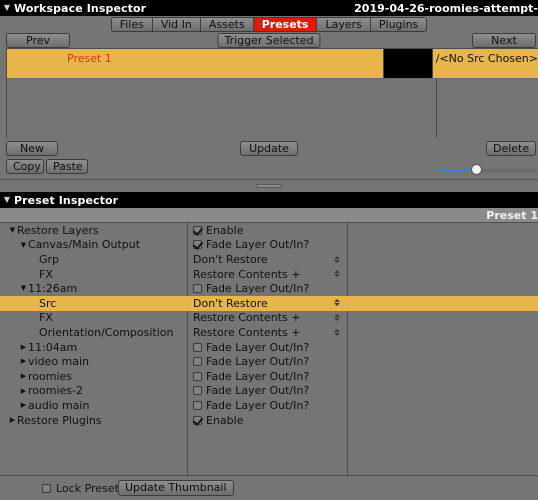 This screenshot has height=500, width=538. I want to click on tab-files: Files, so click(132, 24).